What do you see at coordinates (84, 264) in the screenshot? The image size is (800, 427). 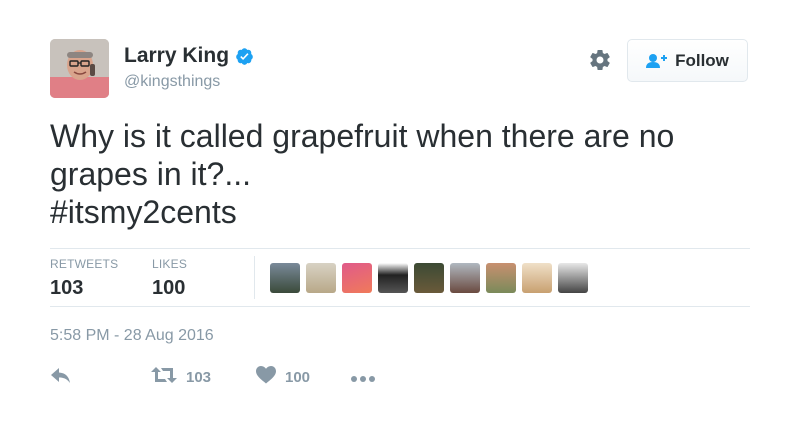 I see `retweets-label: RETWEETS` at bounding box center [84, 264].